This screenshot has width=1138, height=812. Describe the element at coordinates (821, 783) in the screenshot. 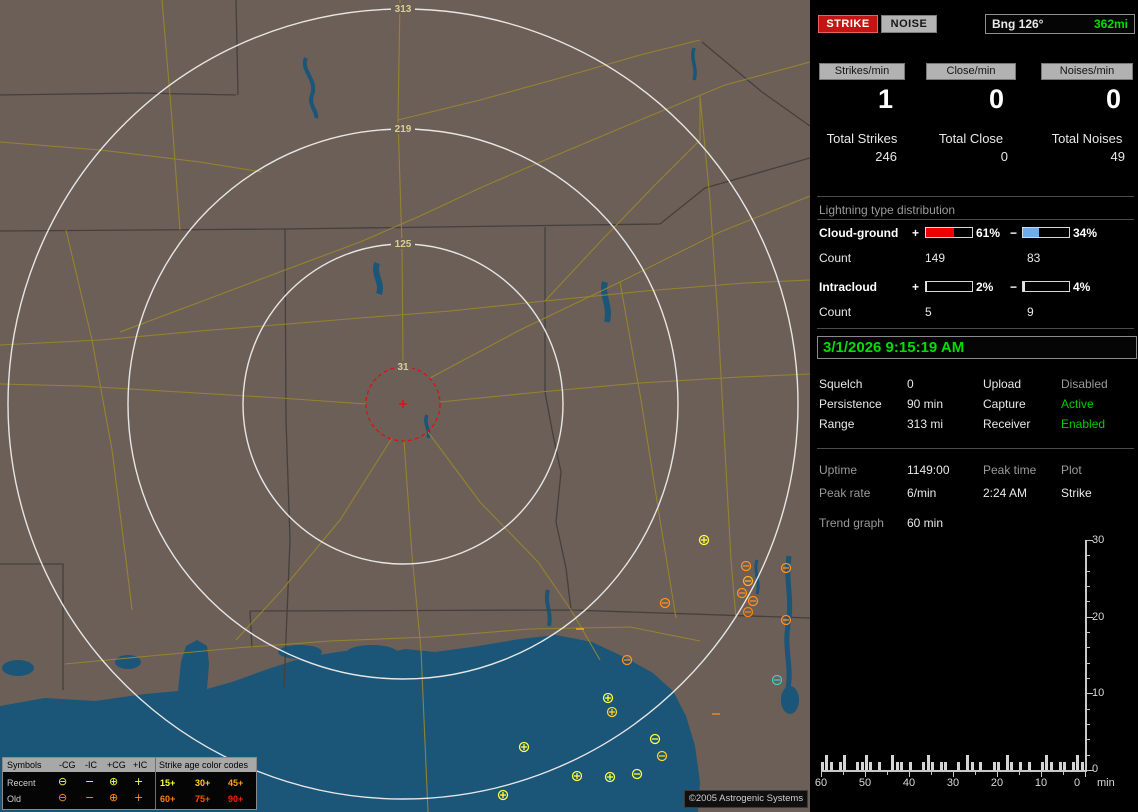

I see `x-tick-60: 60` at that location.